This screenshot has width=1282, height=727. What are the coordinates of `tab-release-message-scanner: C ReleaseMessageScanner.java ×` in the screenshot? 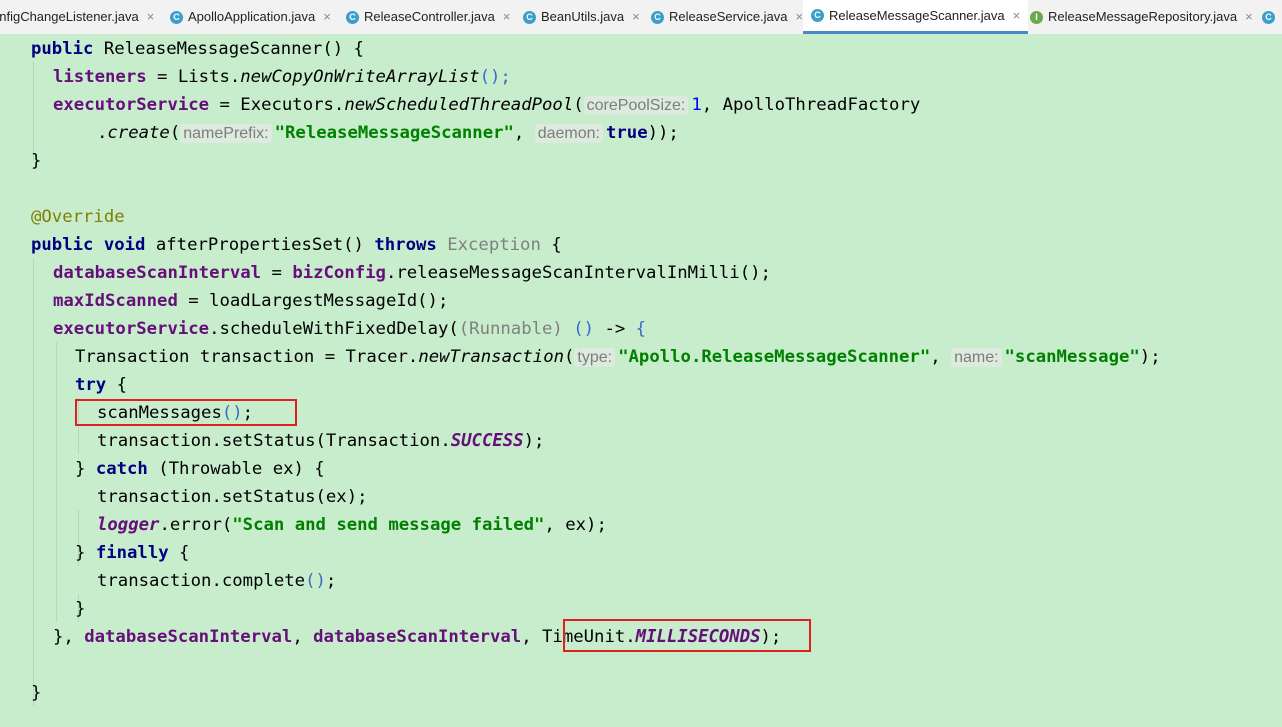 It's located at (916, 17).